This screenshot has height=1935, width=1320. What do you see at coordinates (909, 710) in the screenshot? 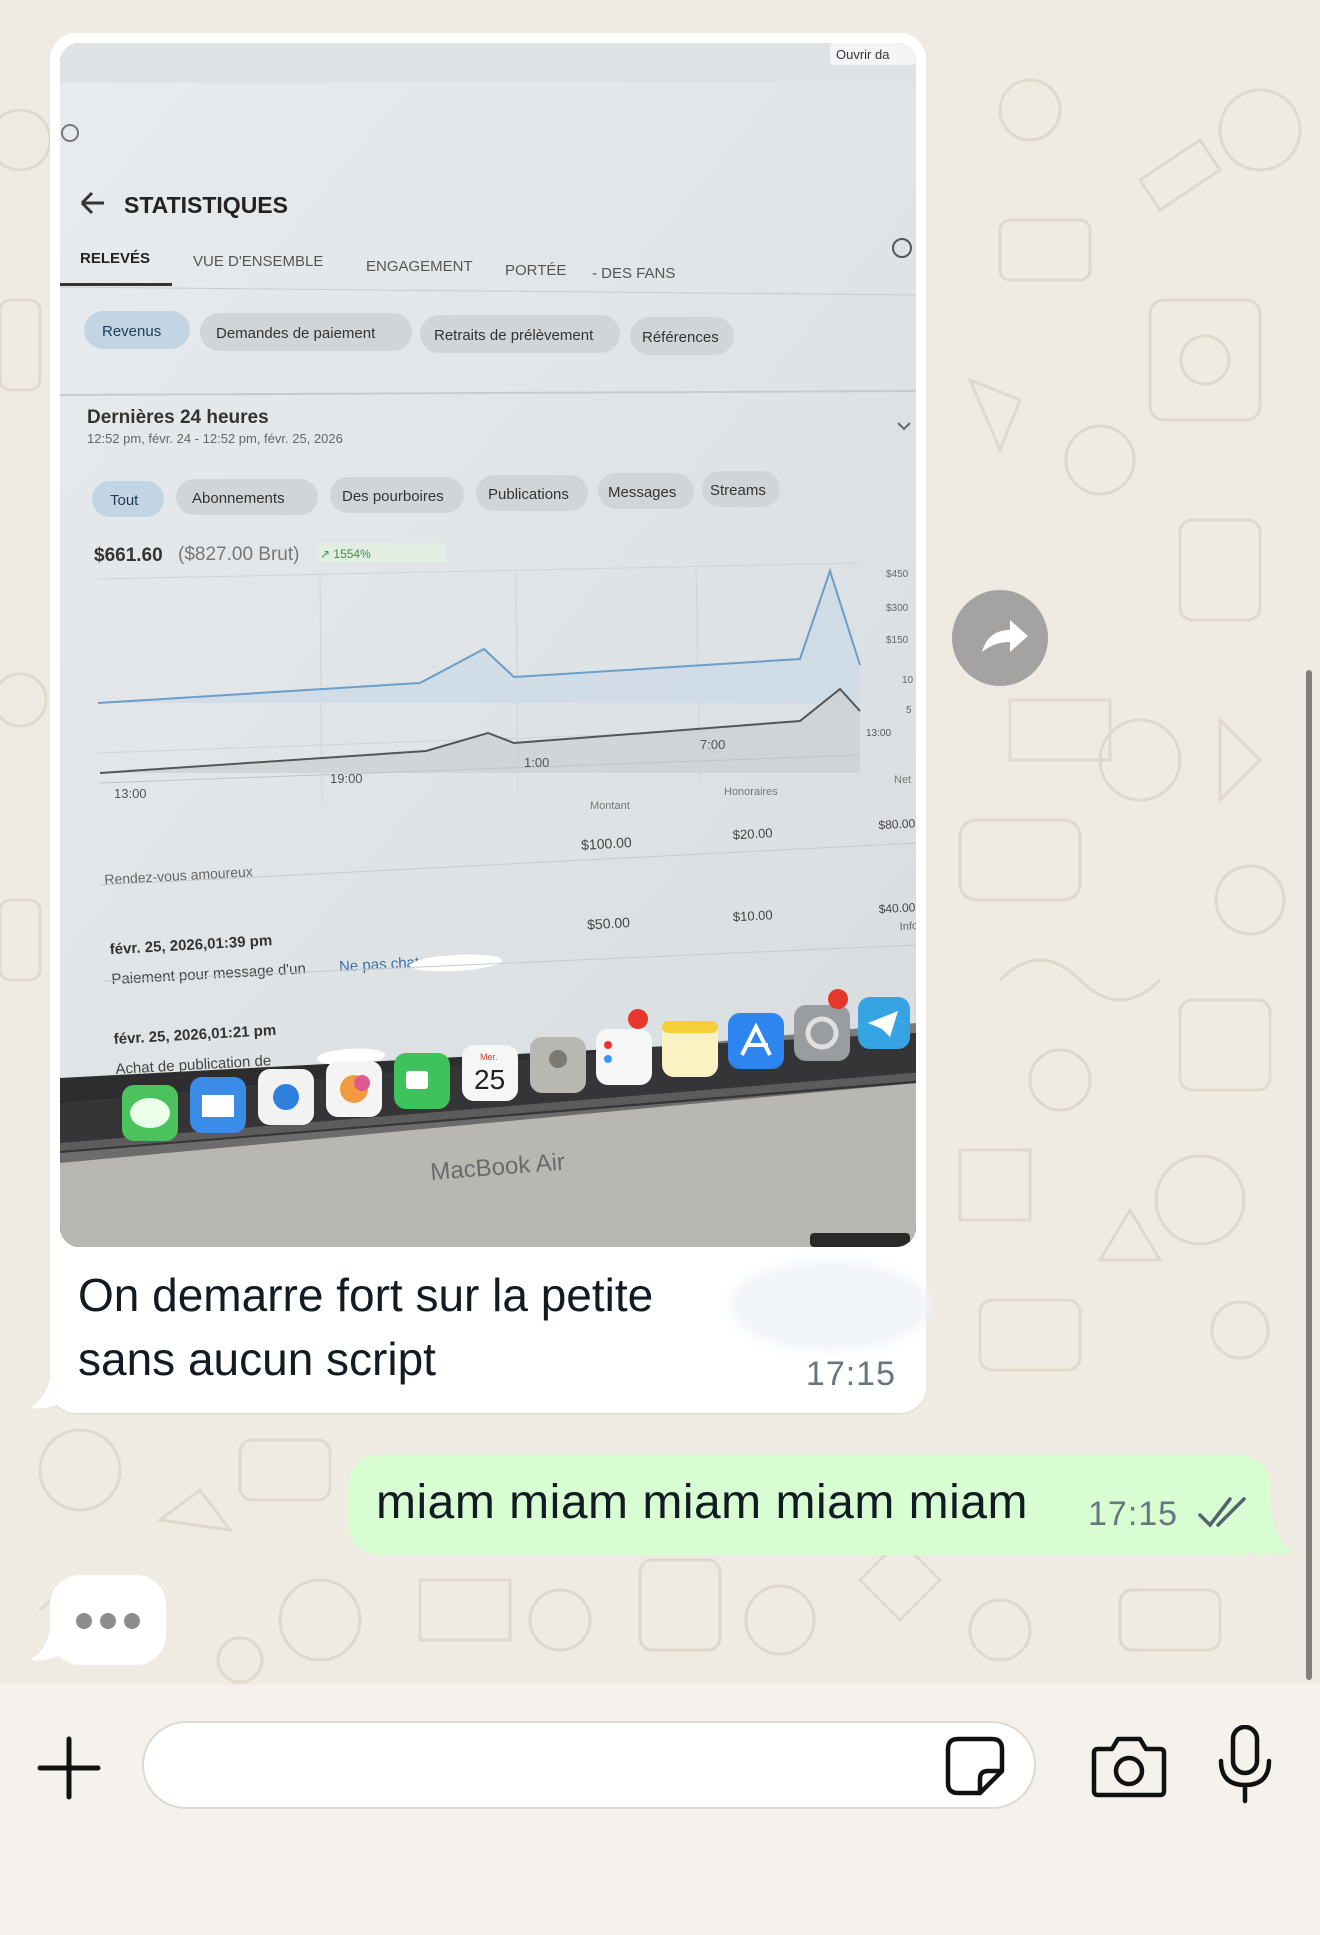
I see `y-tick-5: 5` at bounding box center [909, 710].